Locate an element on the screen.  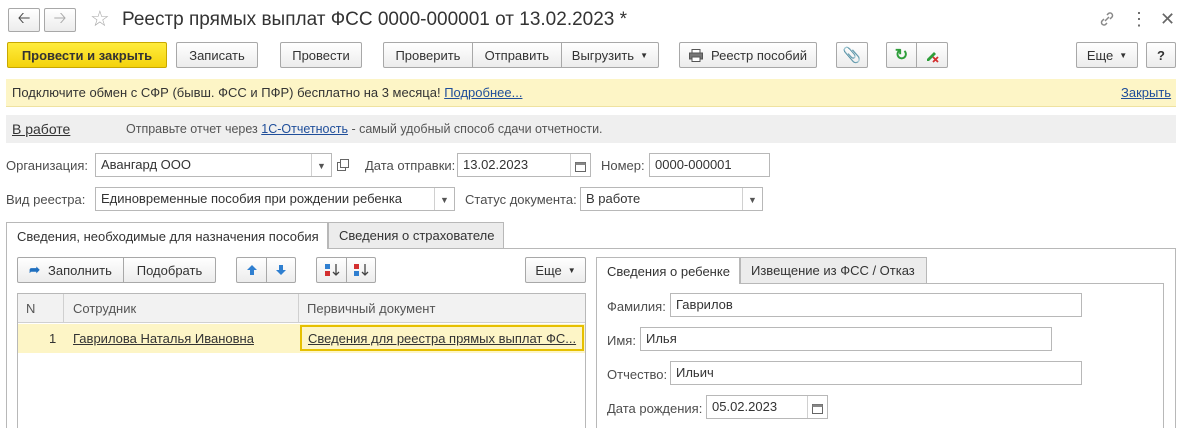
name-label: Имя: is located at coordinates (621, 340).